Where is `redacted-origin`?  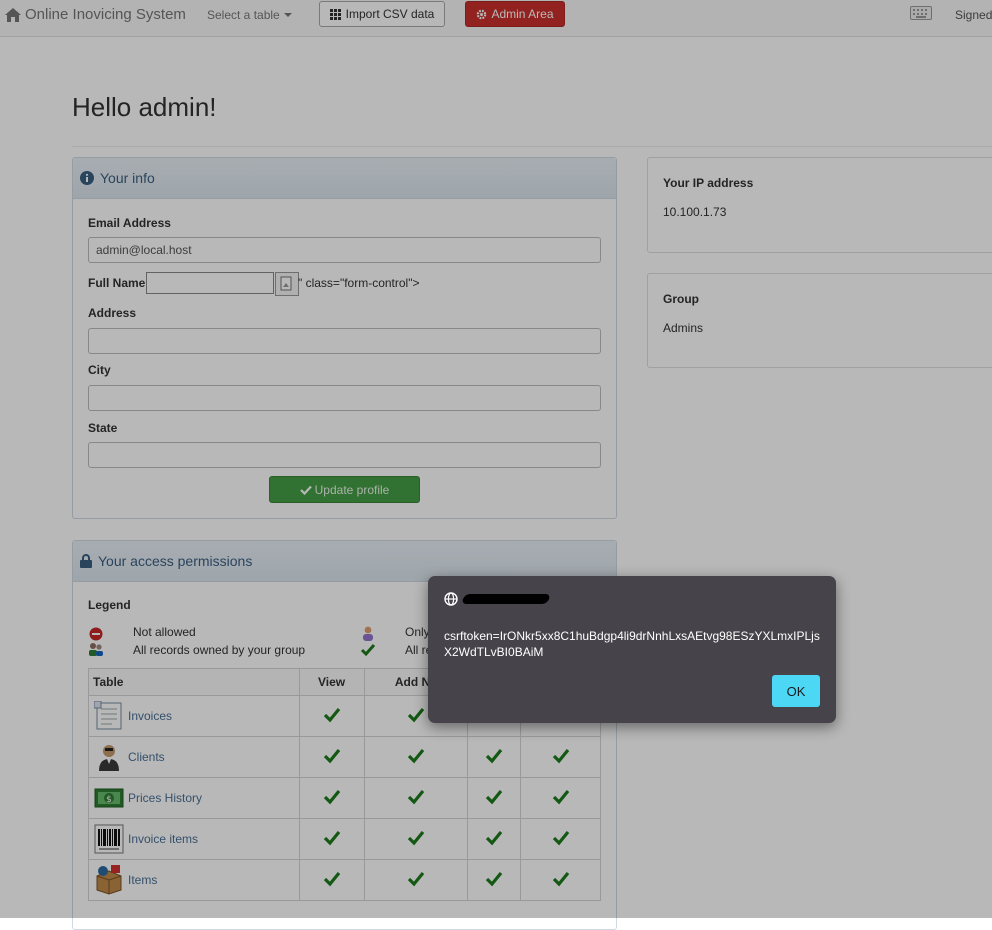
redacted-origin is located at coordinates (506, 599).